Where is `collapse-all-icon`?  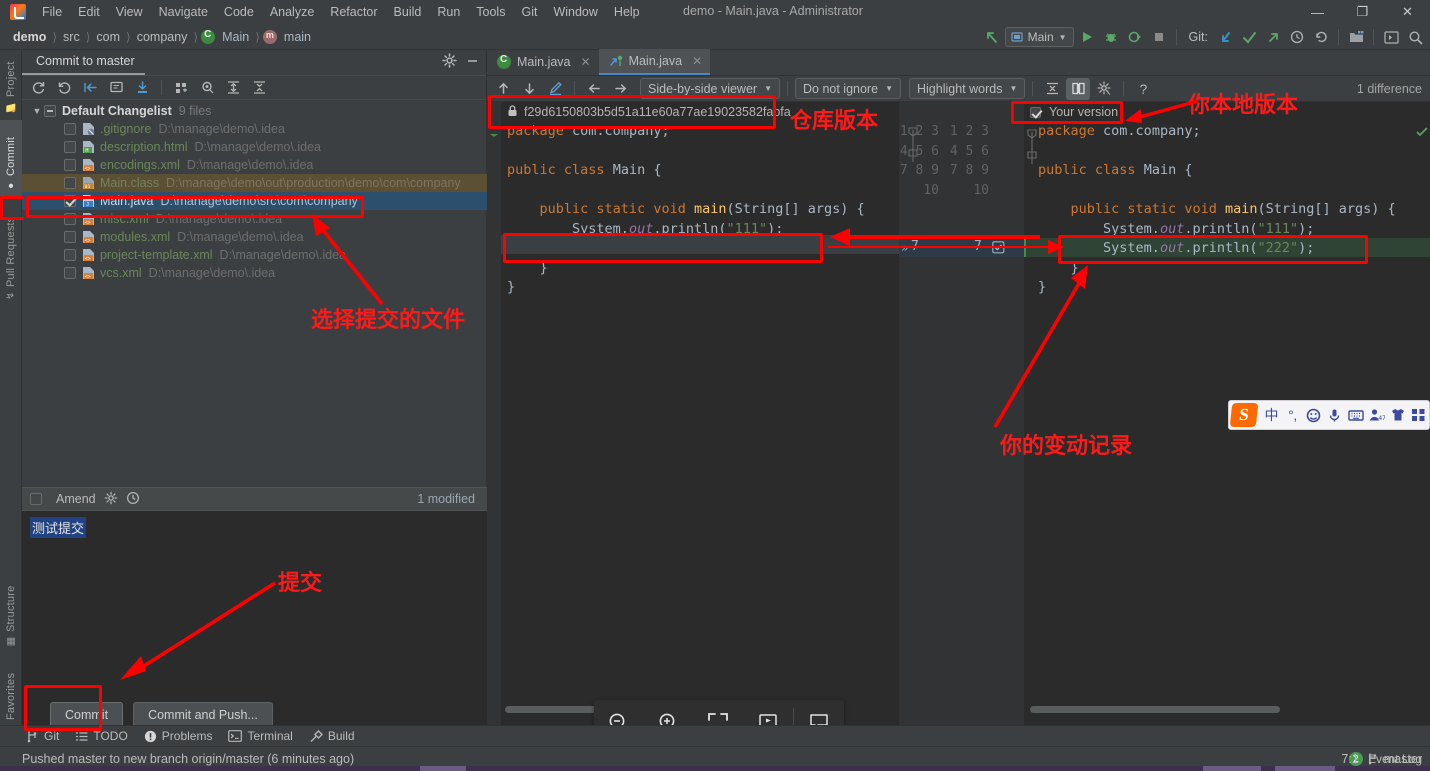
collapse-all-icon is located at coordinates (259, 88).